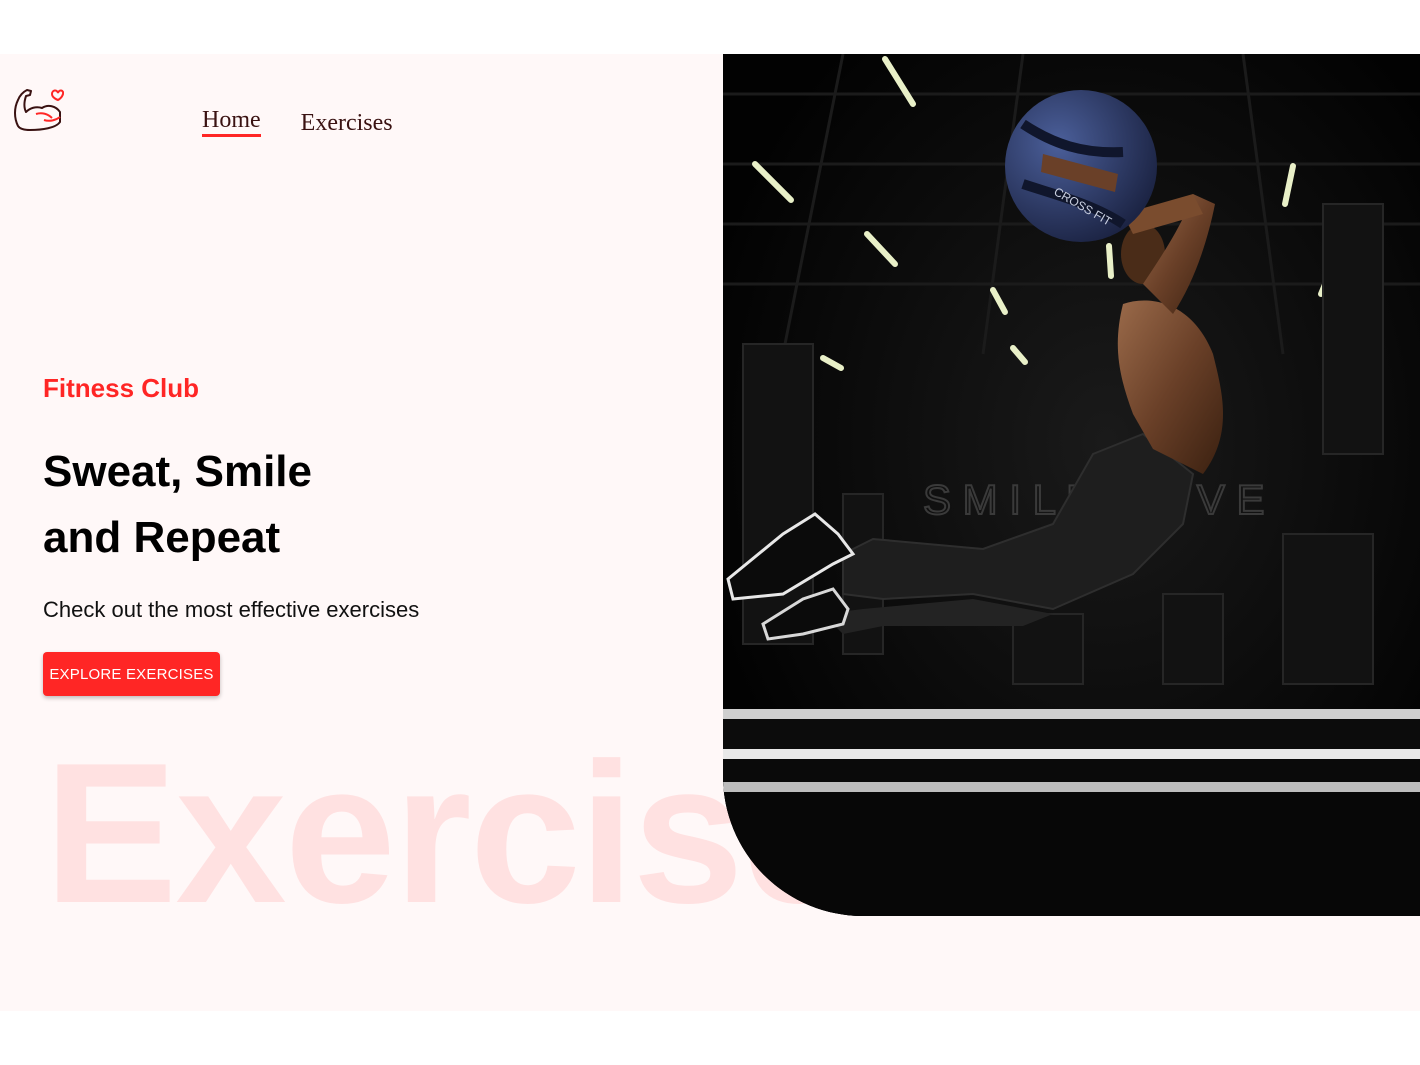 This screenshot has width=1420, height=1065. What do you see at coordinates (231, 122) in the screenshot?
I see `nav-link-home: Home` at bounding box center [231, 122].